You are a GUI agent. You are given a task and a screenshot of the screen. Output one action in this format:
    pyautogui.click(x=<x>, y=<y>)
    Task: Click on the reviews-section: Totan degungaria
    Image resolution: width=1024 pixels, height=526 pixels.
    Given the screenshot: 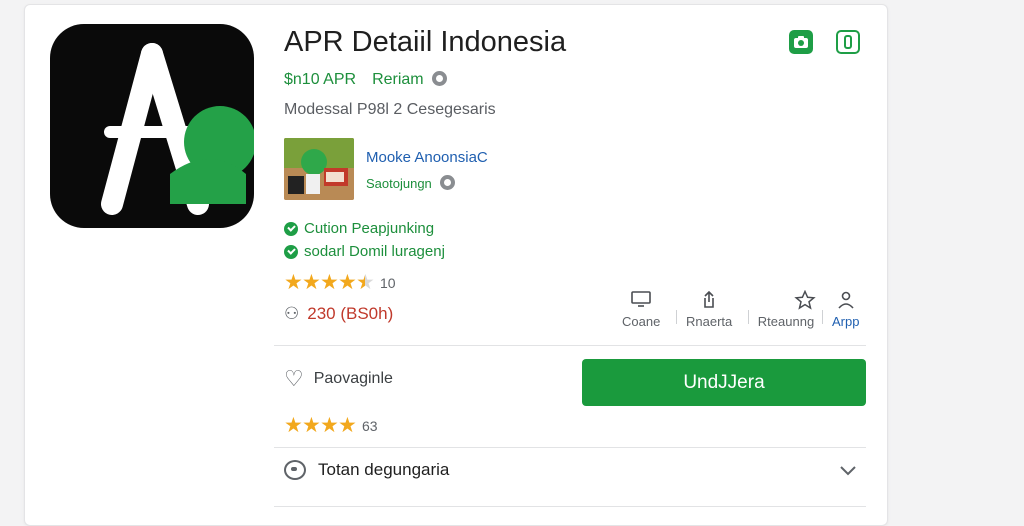 What is the action you would take?
    pyautogui.click(x=366, y=470)
    